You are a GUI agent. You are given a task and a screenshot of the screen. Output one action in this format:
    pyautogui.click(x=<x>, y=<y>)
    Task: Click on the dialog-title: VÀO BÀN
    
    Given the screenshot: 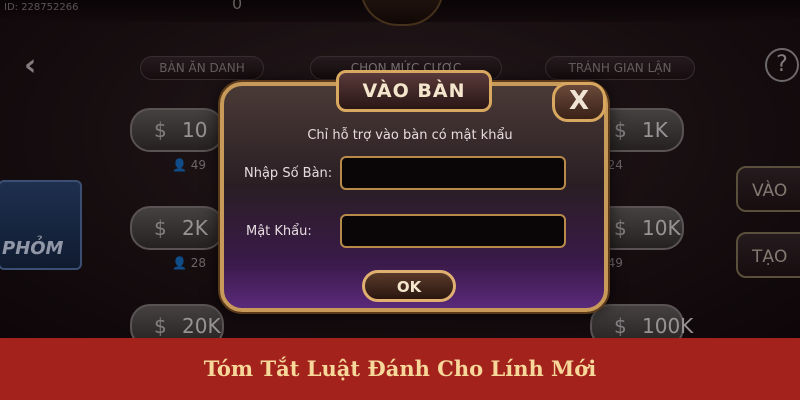 What is the action you would take?
    pyautogui.click(x=414, y=91)
    